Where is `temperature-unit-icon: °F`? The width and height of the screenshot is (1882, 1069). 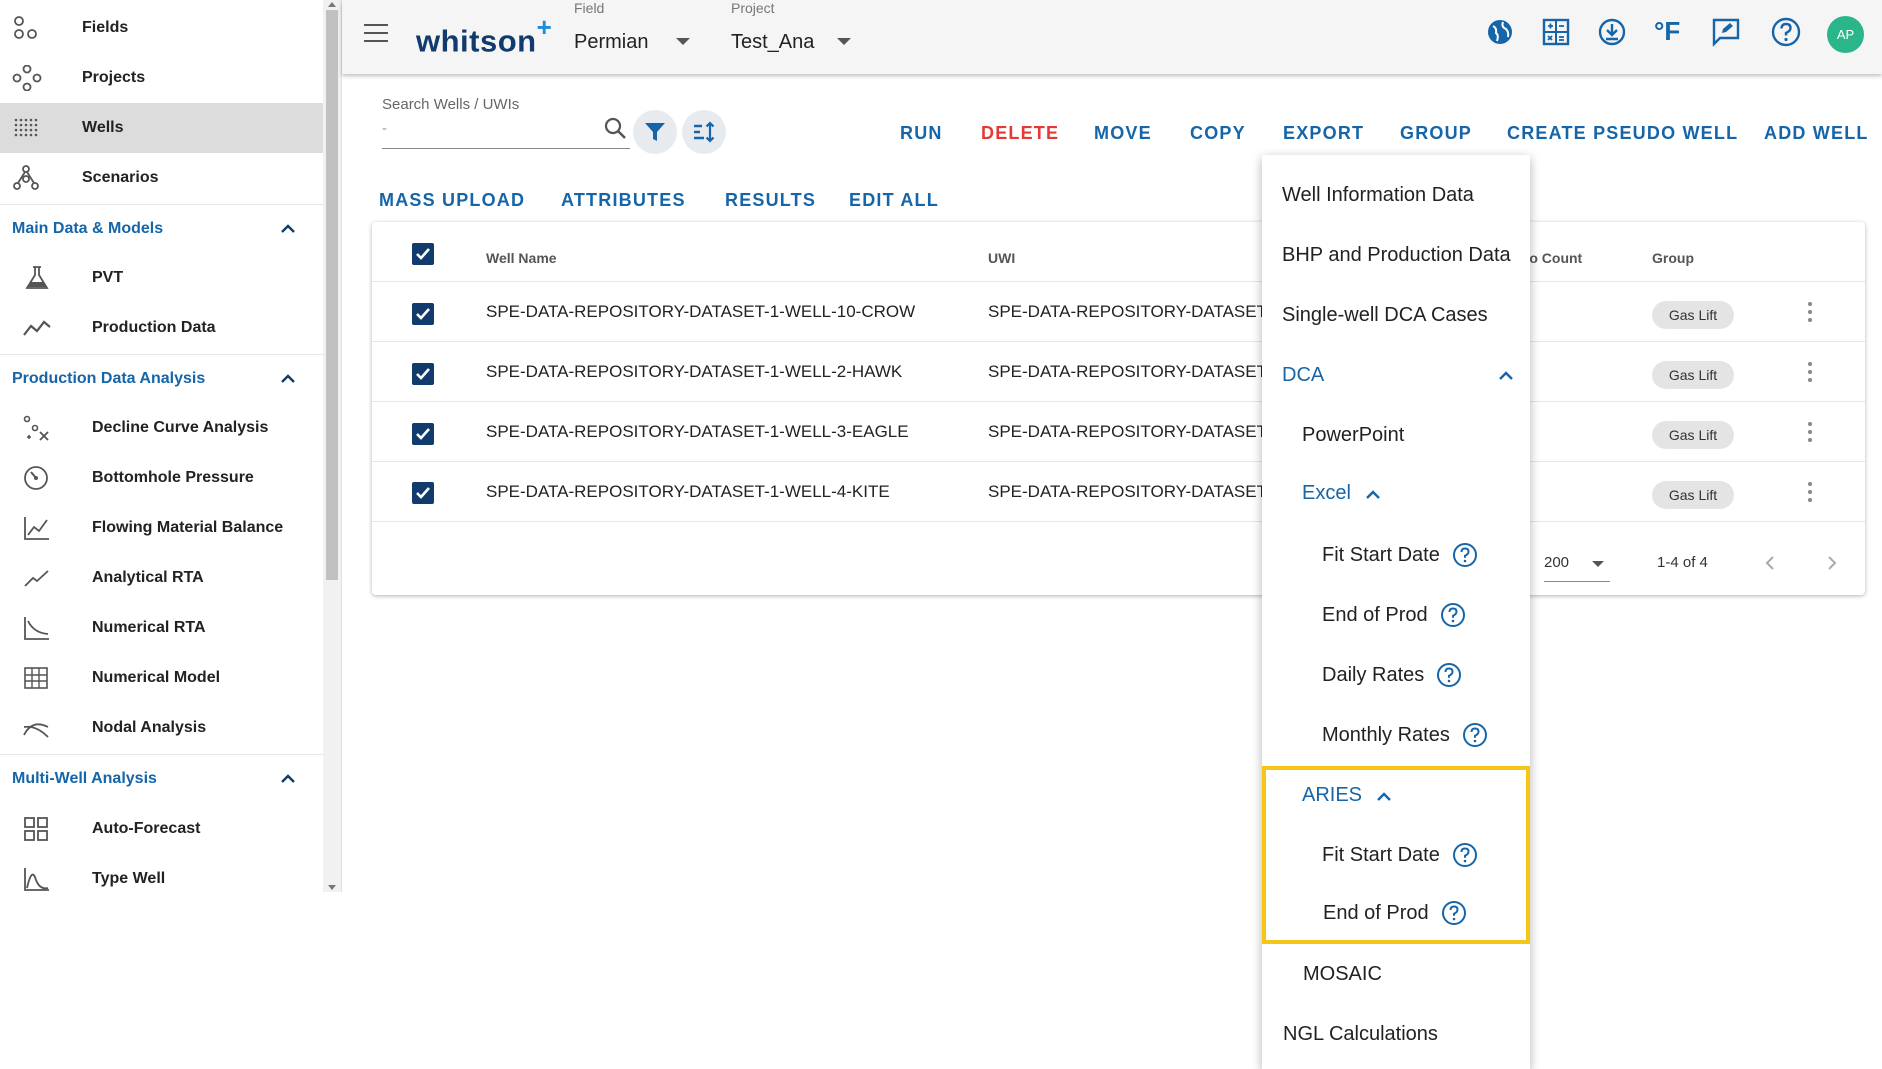
temperature-unit-icon: °F is located at coordinates (1670, 32).